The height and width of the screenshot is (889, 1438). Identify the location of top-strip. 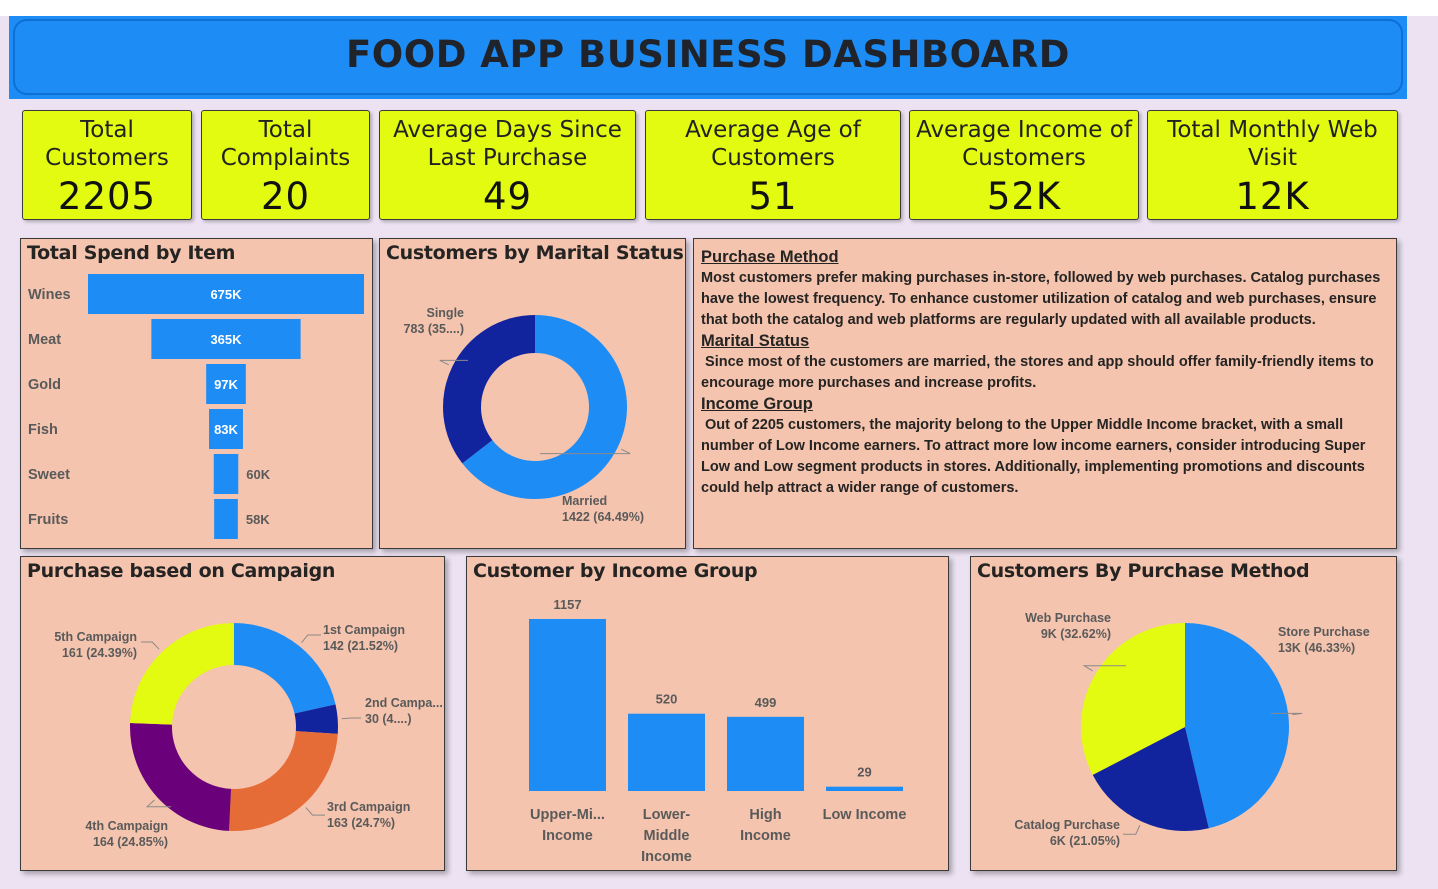
(719, 8).